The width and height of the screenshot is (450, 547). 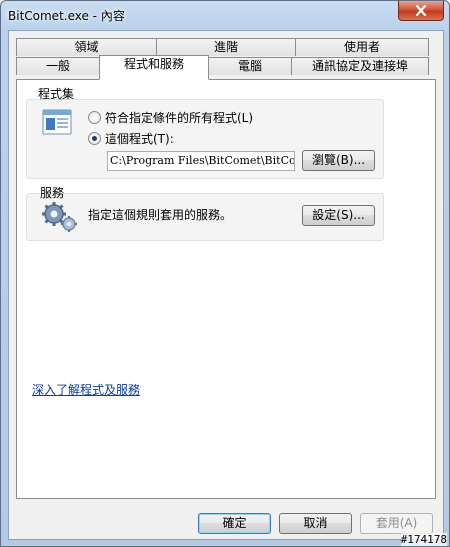 I want to click on tab-advanced: 進階, so click(x=226, y=47).